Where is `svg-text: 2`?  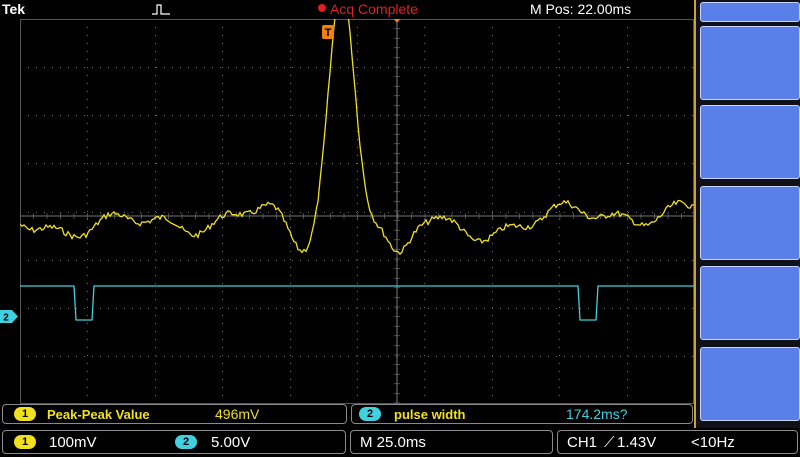 svg-text: 2 is located at coordinates (6, 318).